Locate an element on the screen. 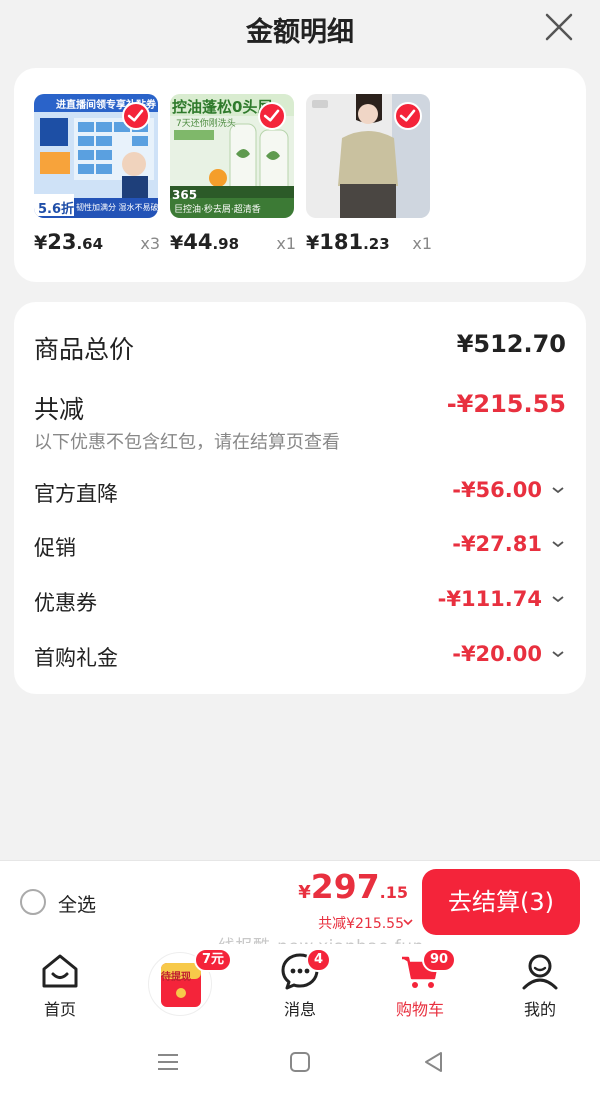 Image resolution: width=600 pixels, height=1100 pixels. back-icon is located at coordinates (434, 1062).